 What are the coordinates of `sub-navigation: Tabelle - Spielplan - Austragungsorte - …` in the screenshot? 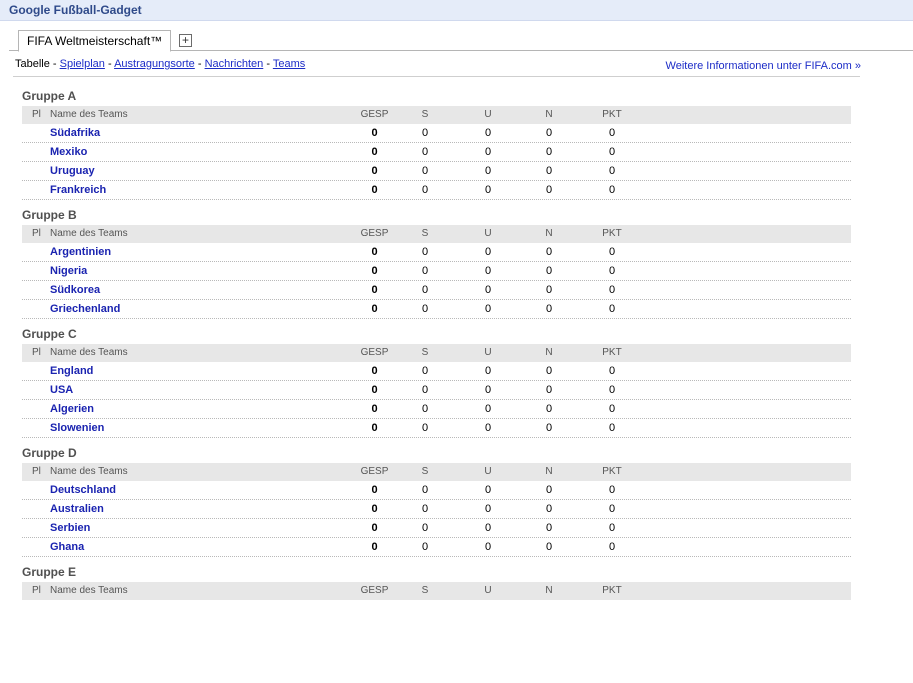 It's located at (160, 64).